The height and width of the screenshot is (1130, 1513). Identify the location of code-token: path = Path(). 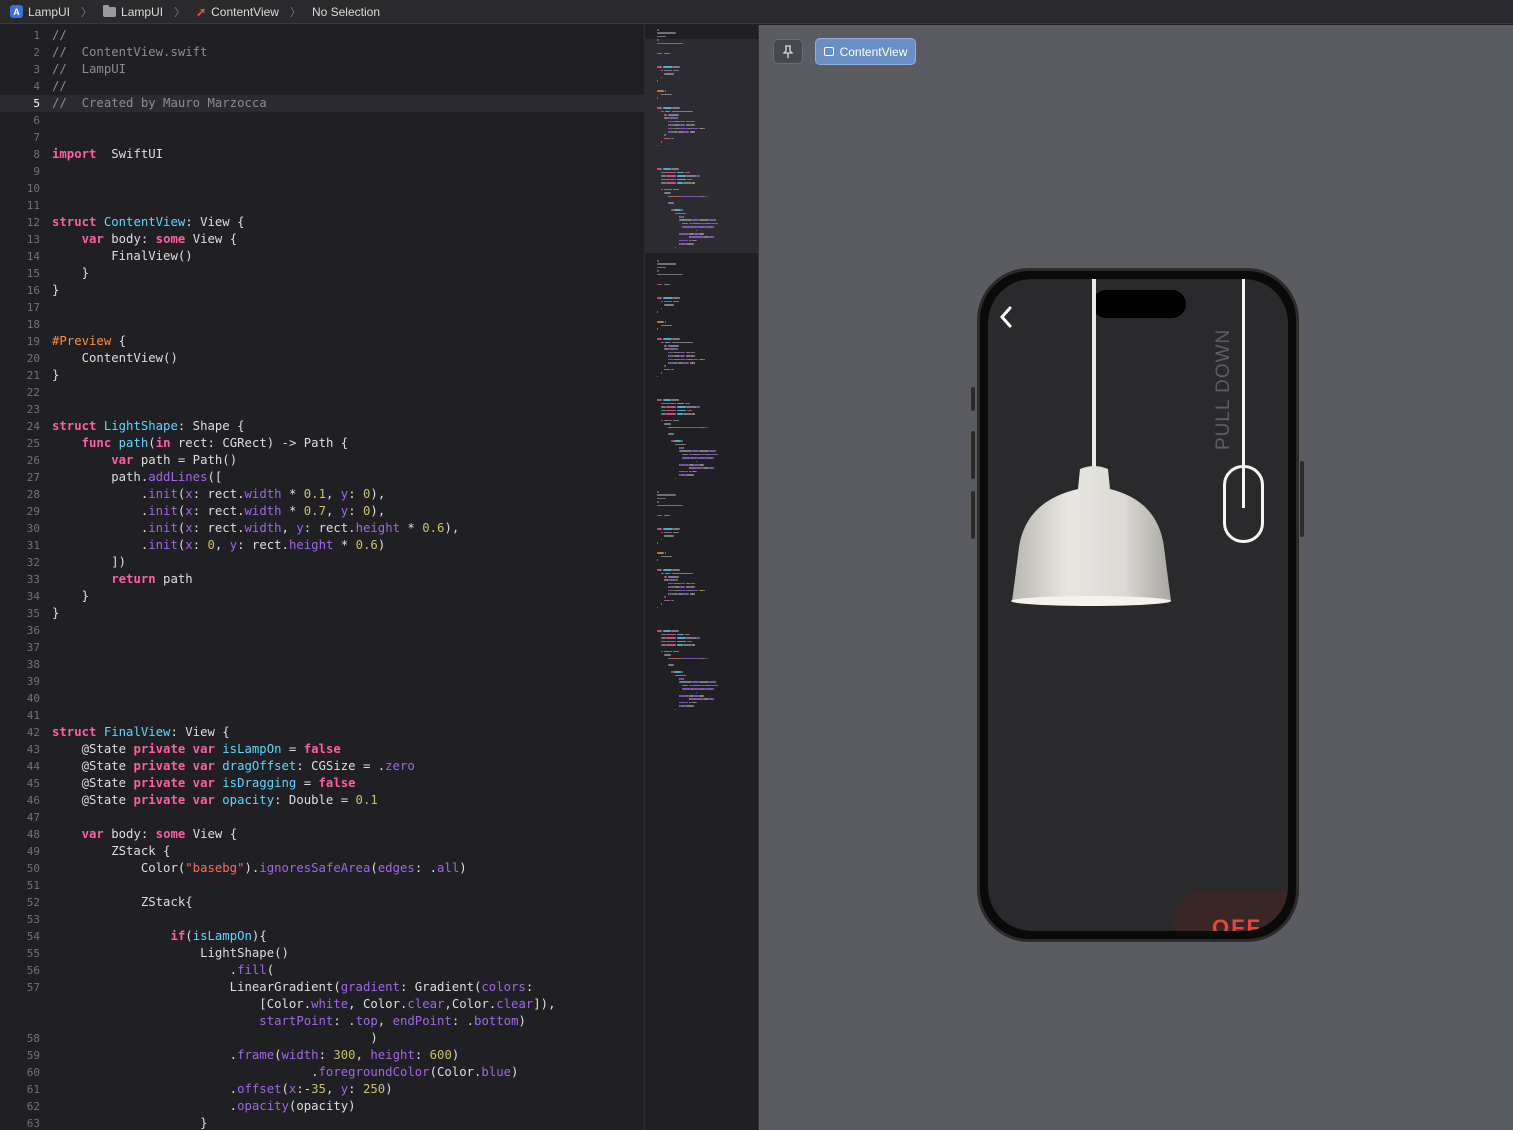
(185, 460).